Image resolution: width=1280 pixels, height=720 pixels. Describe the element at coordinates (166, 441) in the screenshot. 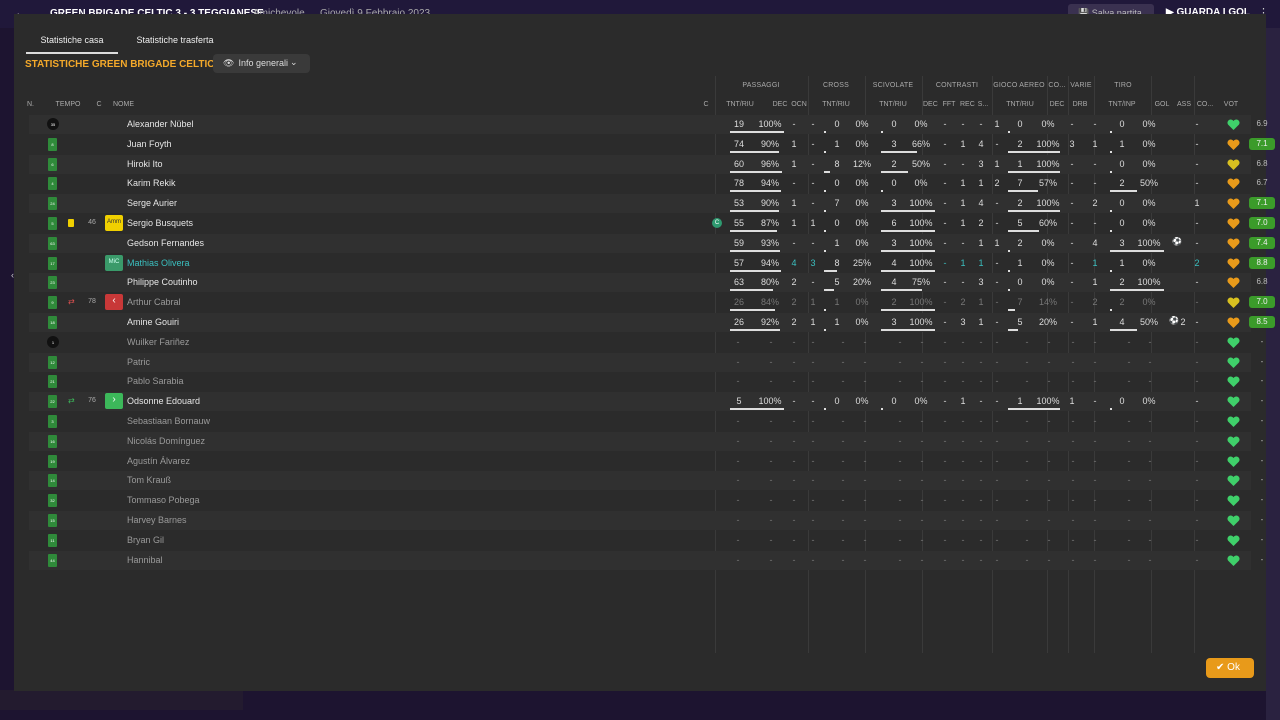

I see `player-name: Nicolás Domínguez` at that location.